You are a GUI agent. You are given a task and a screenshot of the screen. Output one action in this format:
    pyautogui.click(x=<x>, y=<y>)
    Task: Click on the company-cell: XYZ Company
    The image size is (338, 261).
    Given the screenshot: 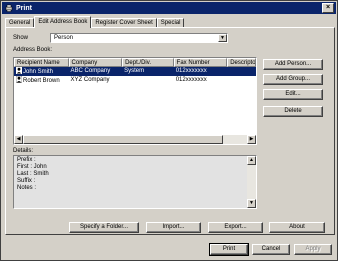 What is the action you would take?
    pyautogui.click(x=90, y=80)
    